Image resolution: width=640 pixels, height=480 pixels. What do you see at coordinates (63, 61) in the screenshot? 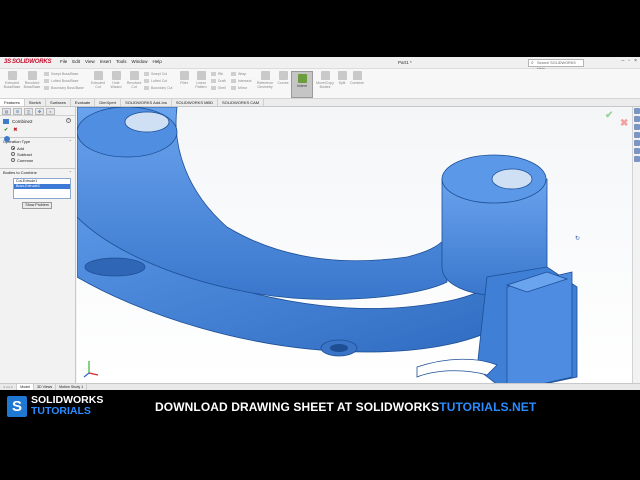
I see `menu-file: File` at bounding box center [63, 61].